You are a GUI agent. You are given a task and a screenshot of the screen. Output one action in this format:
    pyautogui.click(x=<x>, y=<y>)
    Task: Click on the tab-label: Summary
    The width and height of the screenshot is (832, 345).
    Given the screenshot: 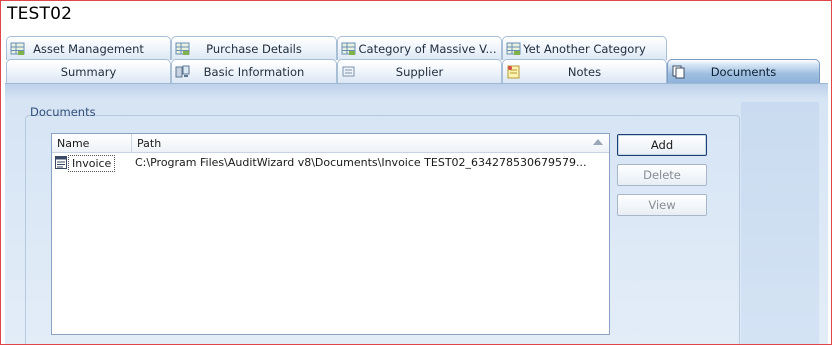 What is the action you would take?
    pyautogui.click(x=88, y=72)
    